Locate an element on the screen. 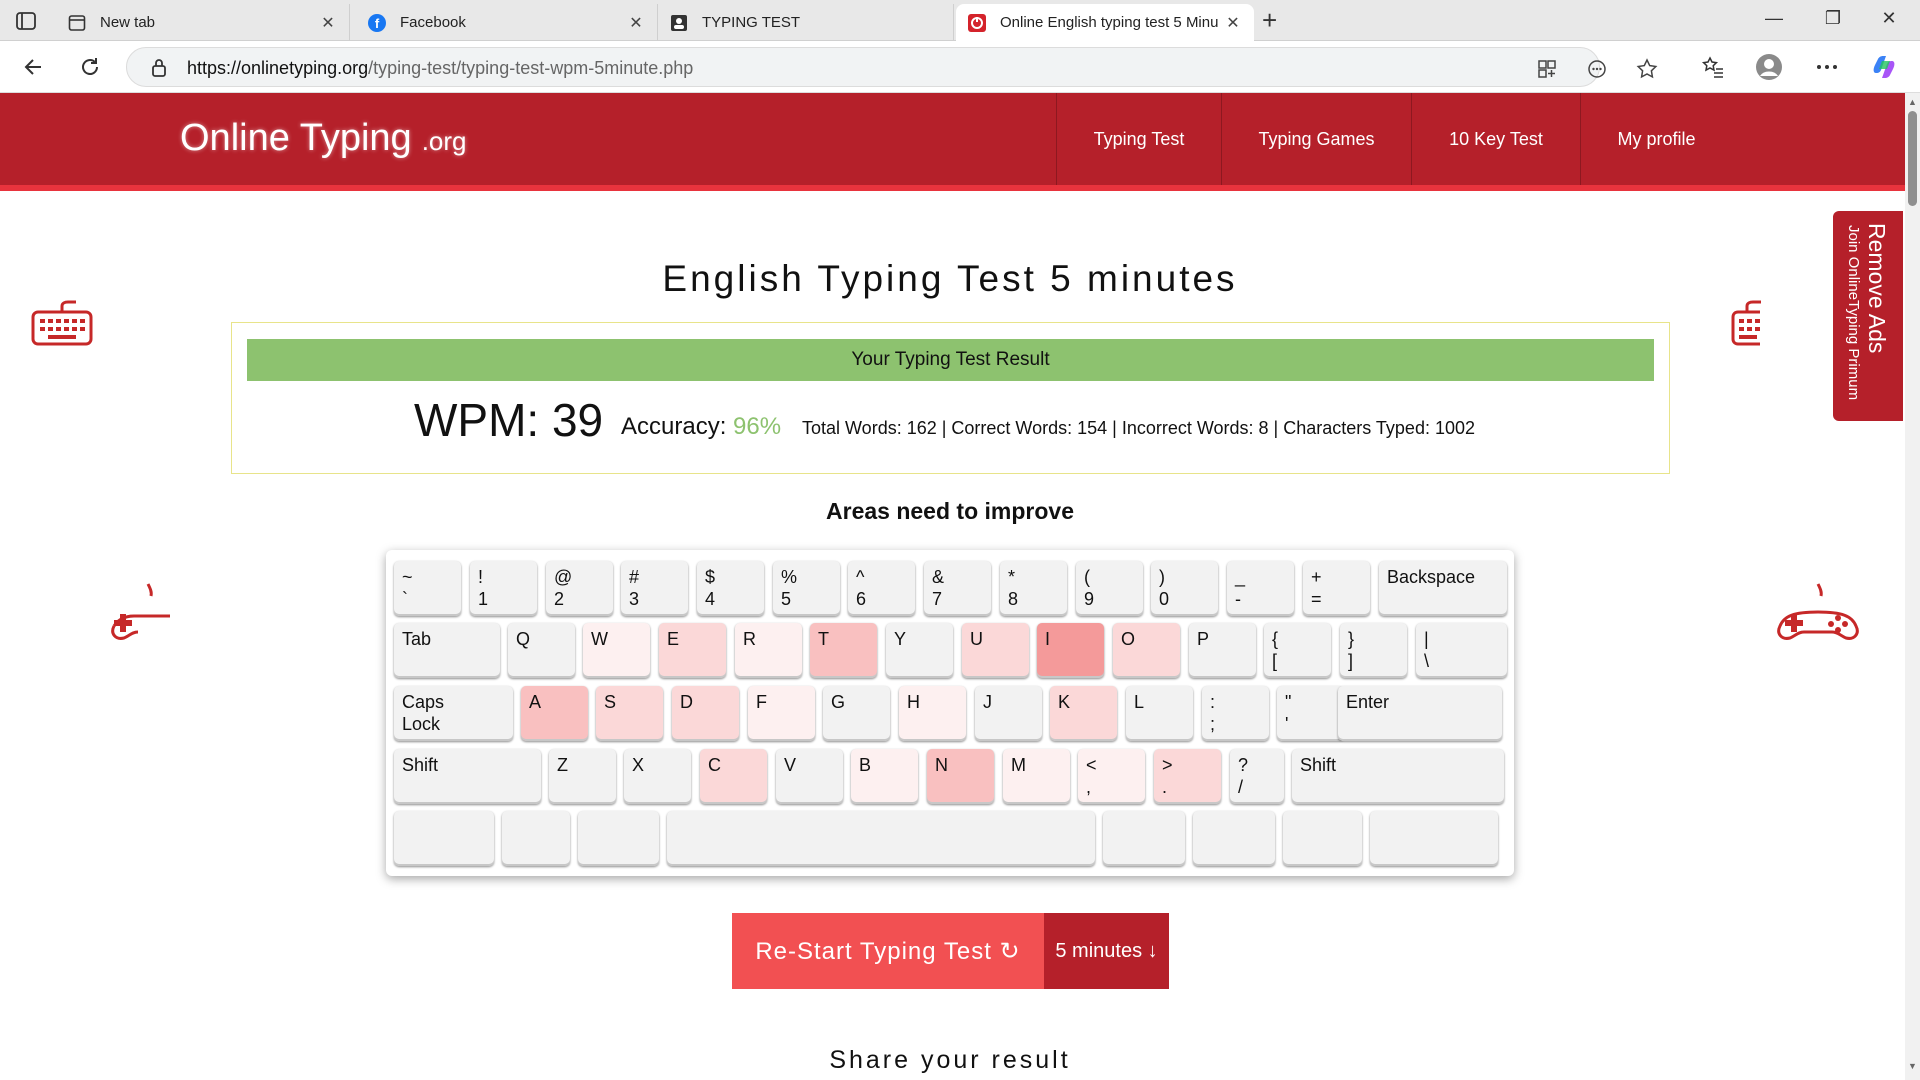 This screenshot has width=1920, height=1080. key-v: V is located at coordinates (809, 776).